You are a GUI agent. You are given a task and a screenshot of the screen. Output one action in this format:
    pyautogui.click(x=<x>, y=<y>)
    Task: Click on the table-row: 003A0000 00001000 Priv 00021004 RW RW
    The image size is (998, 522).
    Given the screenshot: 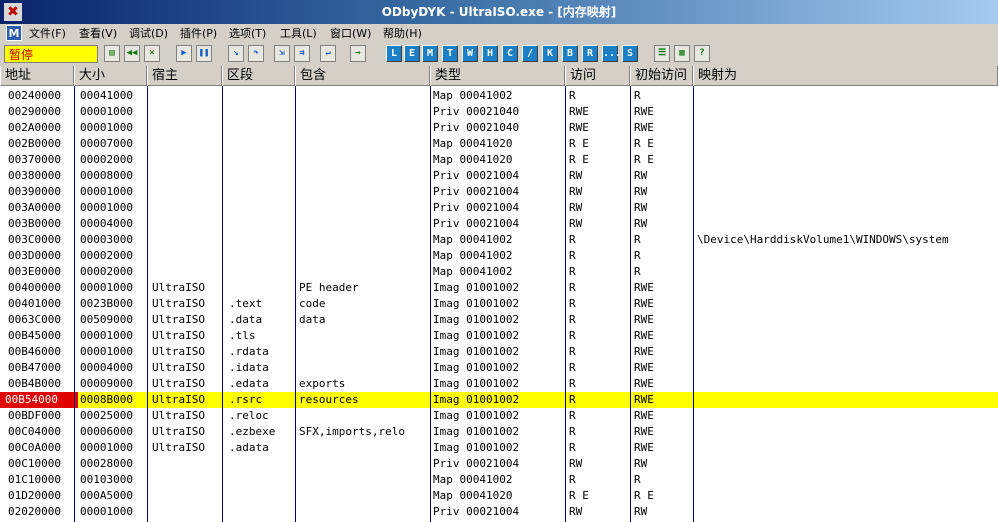 What is the action you would take?
    pyautogui.click(x=499, y=208)
    